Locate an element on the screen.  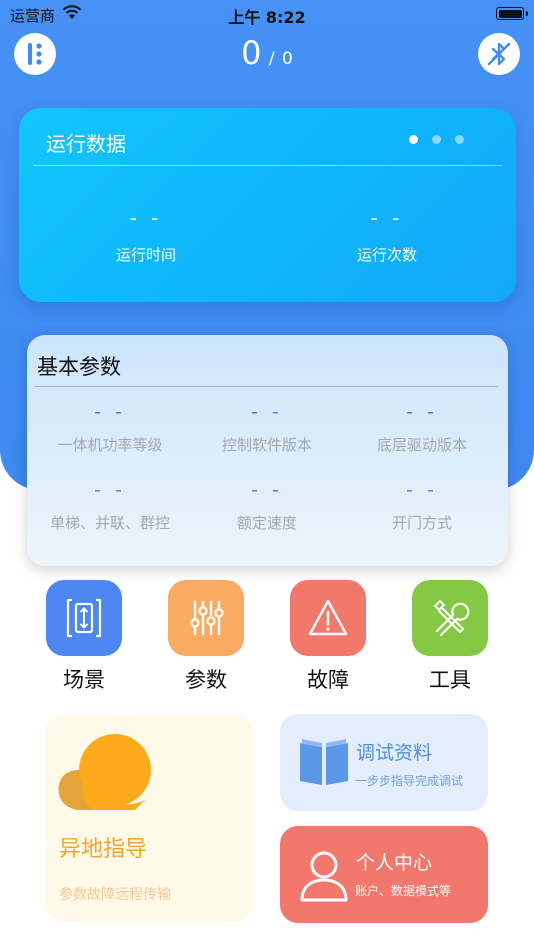
param-control-software: - - 控制软件版本 is located at coordinates (266, 427).